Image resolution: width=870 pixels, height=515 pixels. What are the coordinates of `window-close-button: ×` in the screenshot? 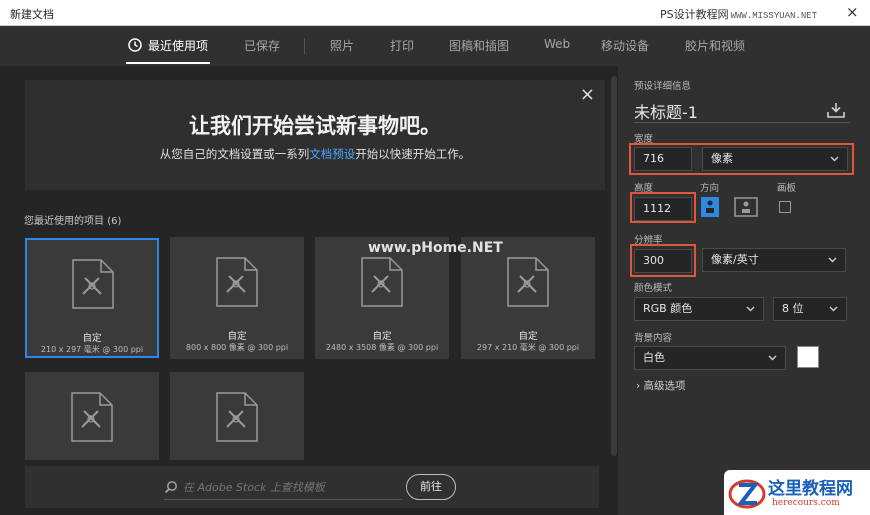 It's located at (852, 12).